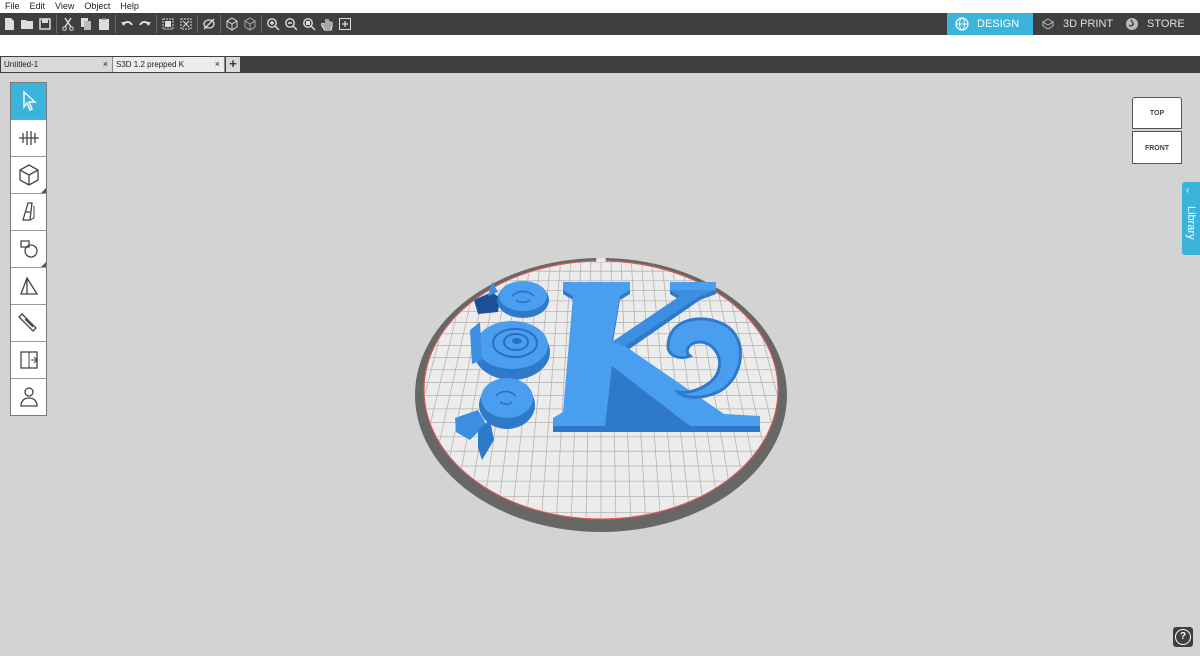 The image size is (1200, 656). I want to click on cube-icon, so click(28, 175).